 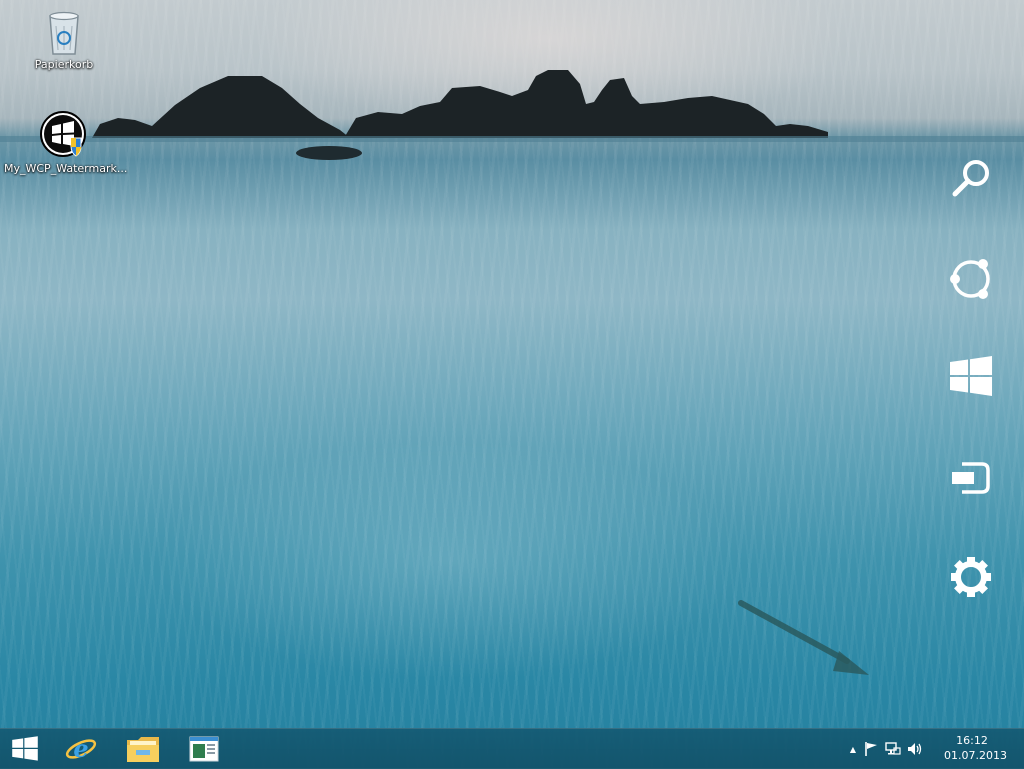 What do you see at coordinates (512, 115) in the screenshot?
I see `rock-silhouettes` at bounding box center [512, 115].